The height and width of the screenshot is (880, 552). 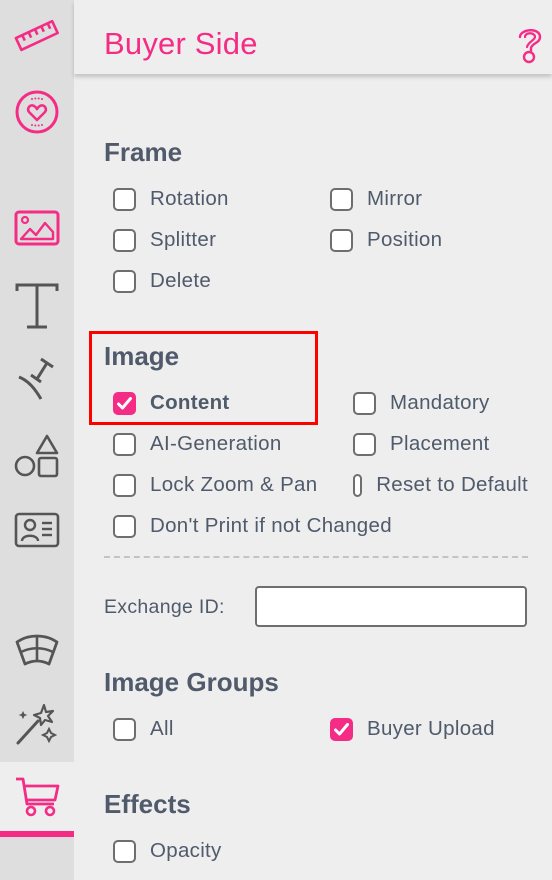 I want to click on checkbox-label: Mirror, so click(x=395, y=198).